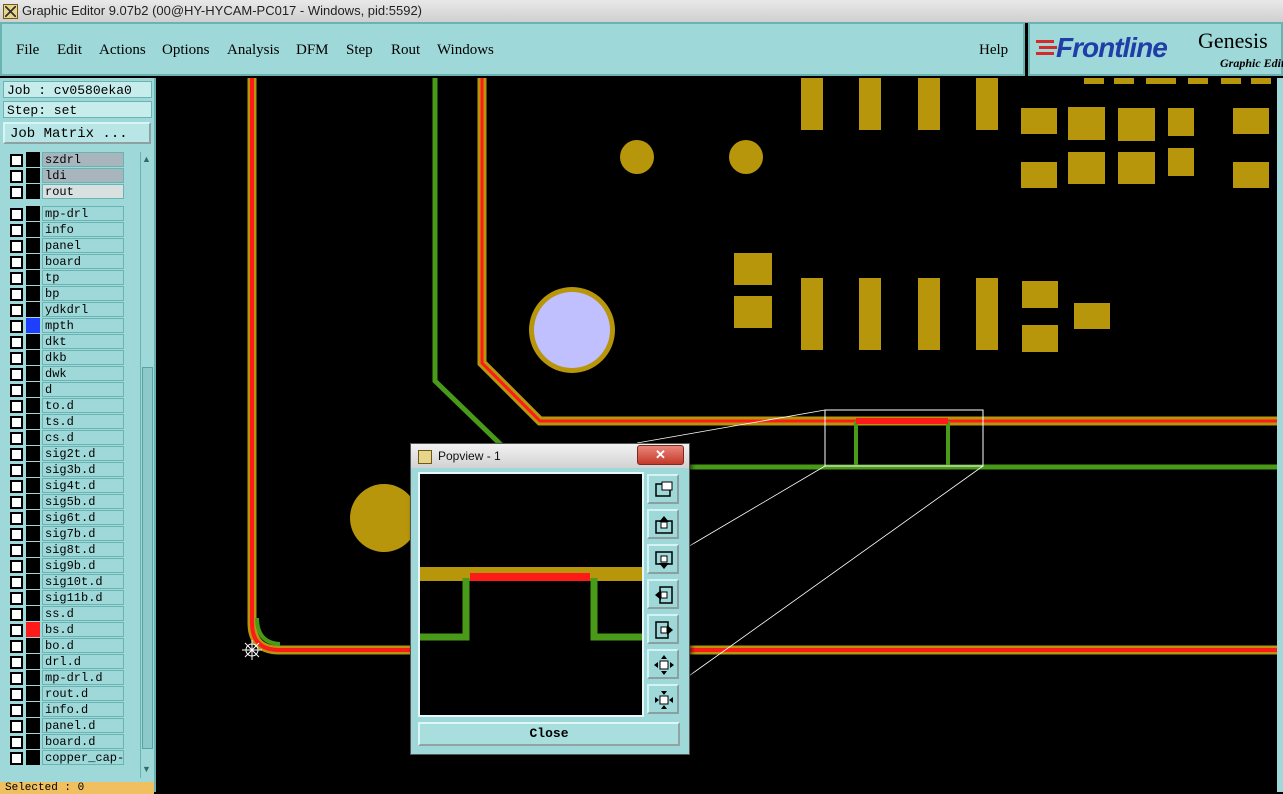  Describe the element at coordinates (83, 437) in the screenshot. I see `layer-name: cs.d` at that location.